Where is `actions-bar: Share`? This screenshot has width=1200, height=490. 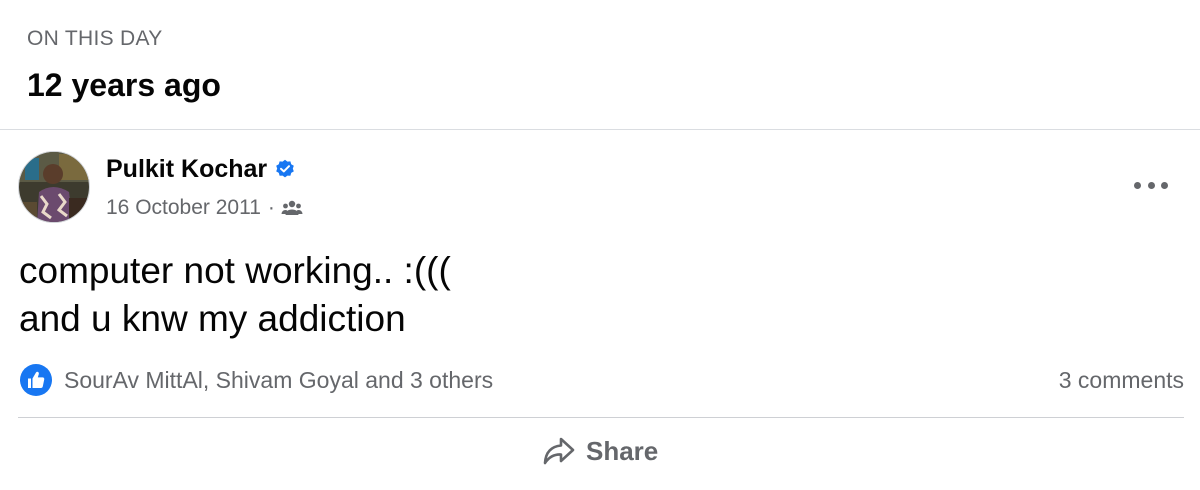
actions-bar: Share is located at coordinates (601, 453).